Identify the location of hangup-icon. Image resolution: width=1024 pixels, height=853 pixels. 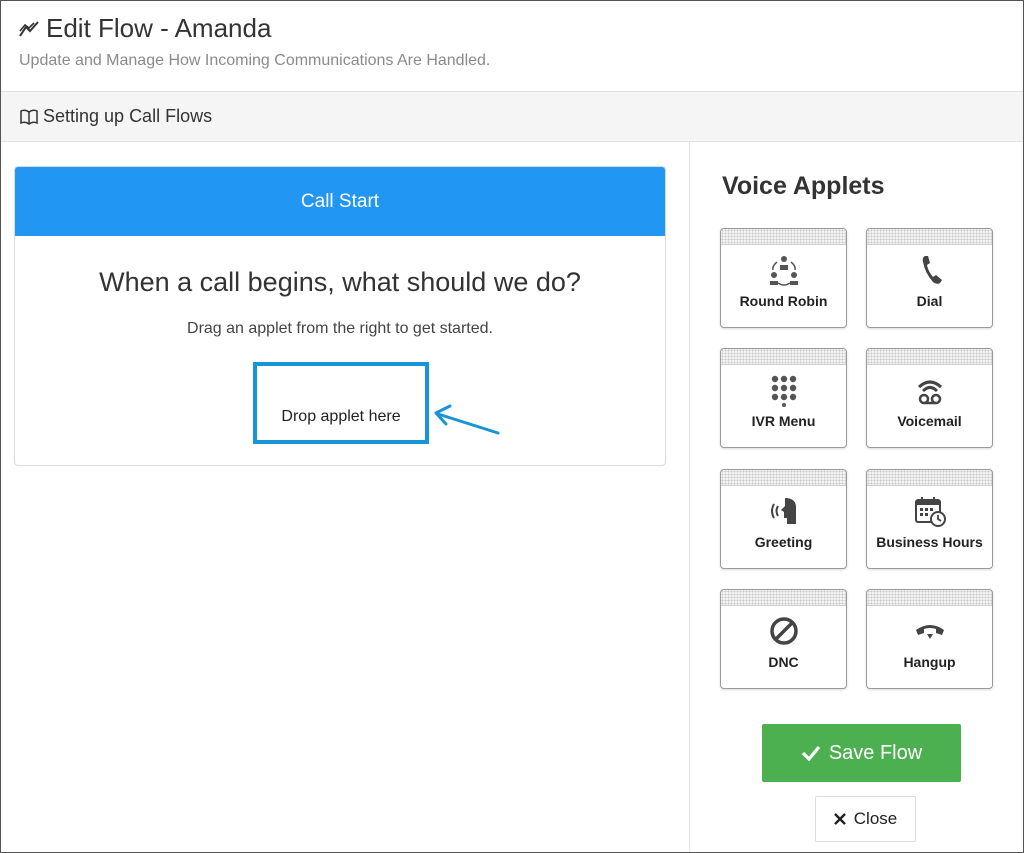
(929, 632).